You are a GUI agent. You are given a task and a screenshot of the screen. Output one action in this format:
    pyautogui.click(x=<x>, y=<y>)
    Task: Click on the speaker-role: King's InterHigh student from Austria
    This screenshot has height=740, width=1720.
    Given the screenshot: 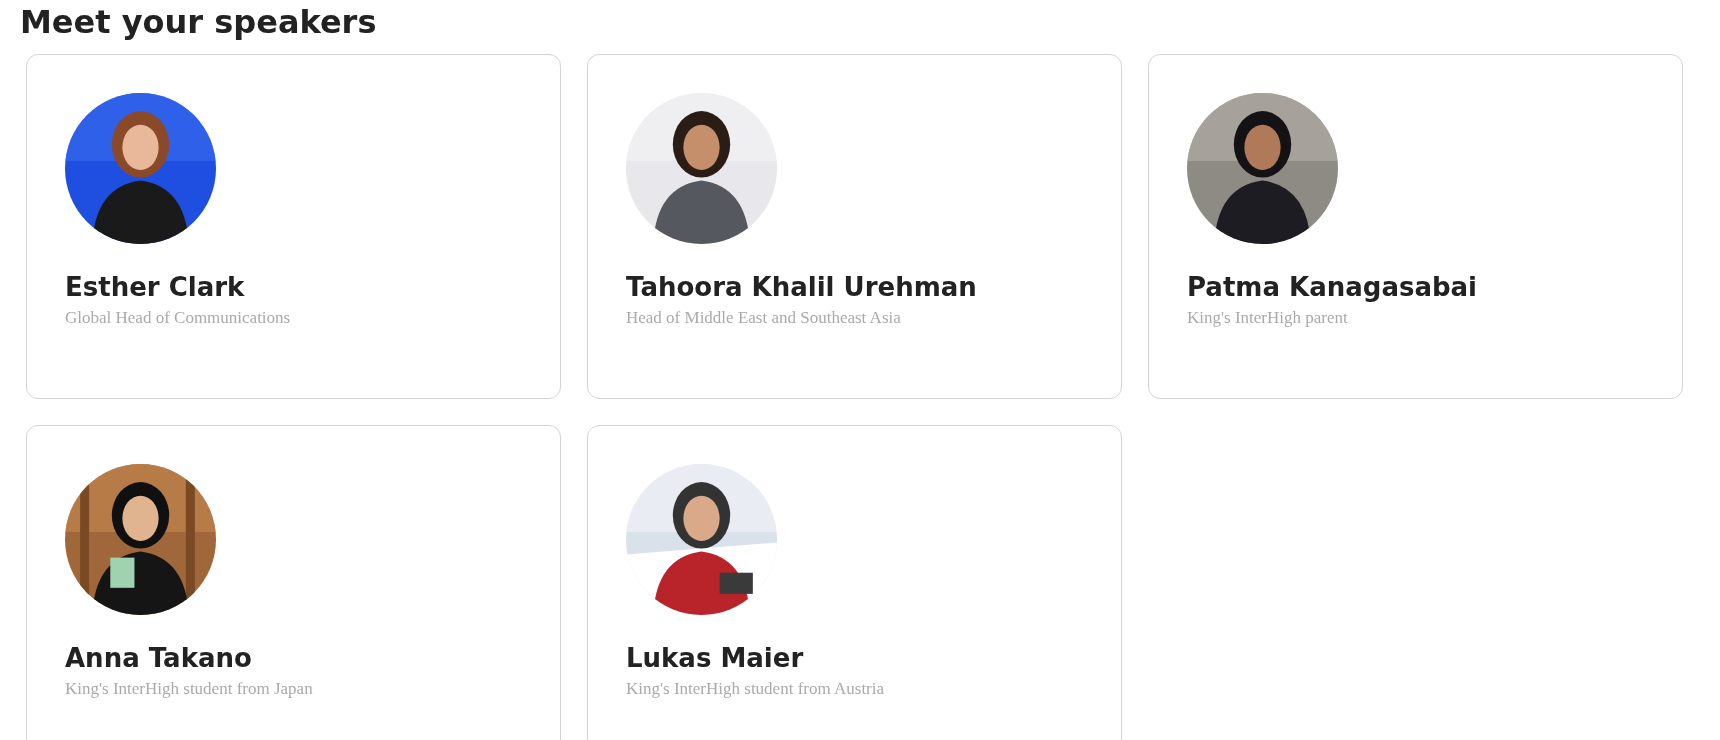 What is the action you would take?
    pyautogui.click(x=756, y=689)
    